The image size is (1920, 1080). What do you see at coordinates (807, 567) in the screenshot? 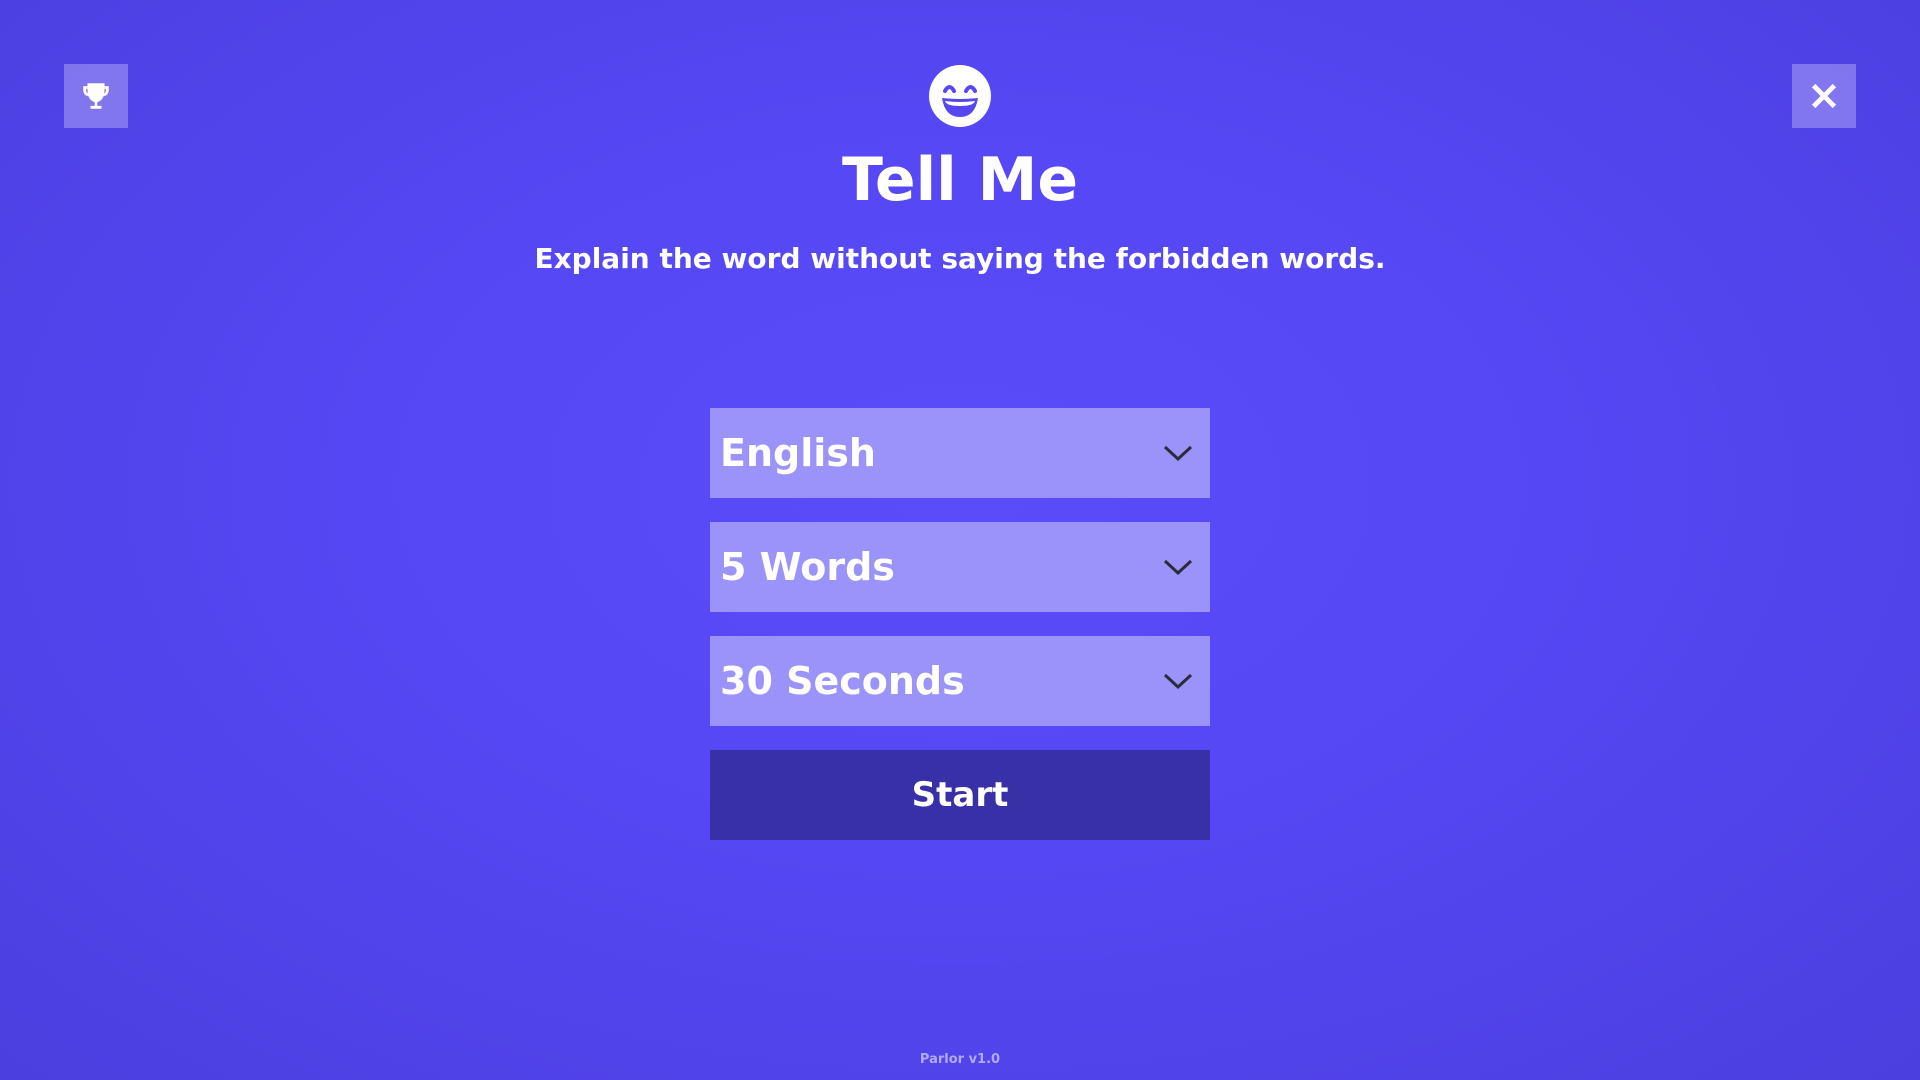
I see `word-count-select-value: 5 Words` at bounding box center [807, 567].